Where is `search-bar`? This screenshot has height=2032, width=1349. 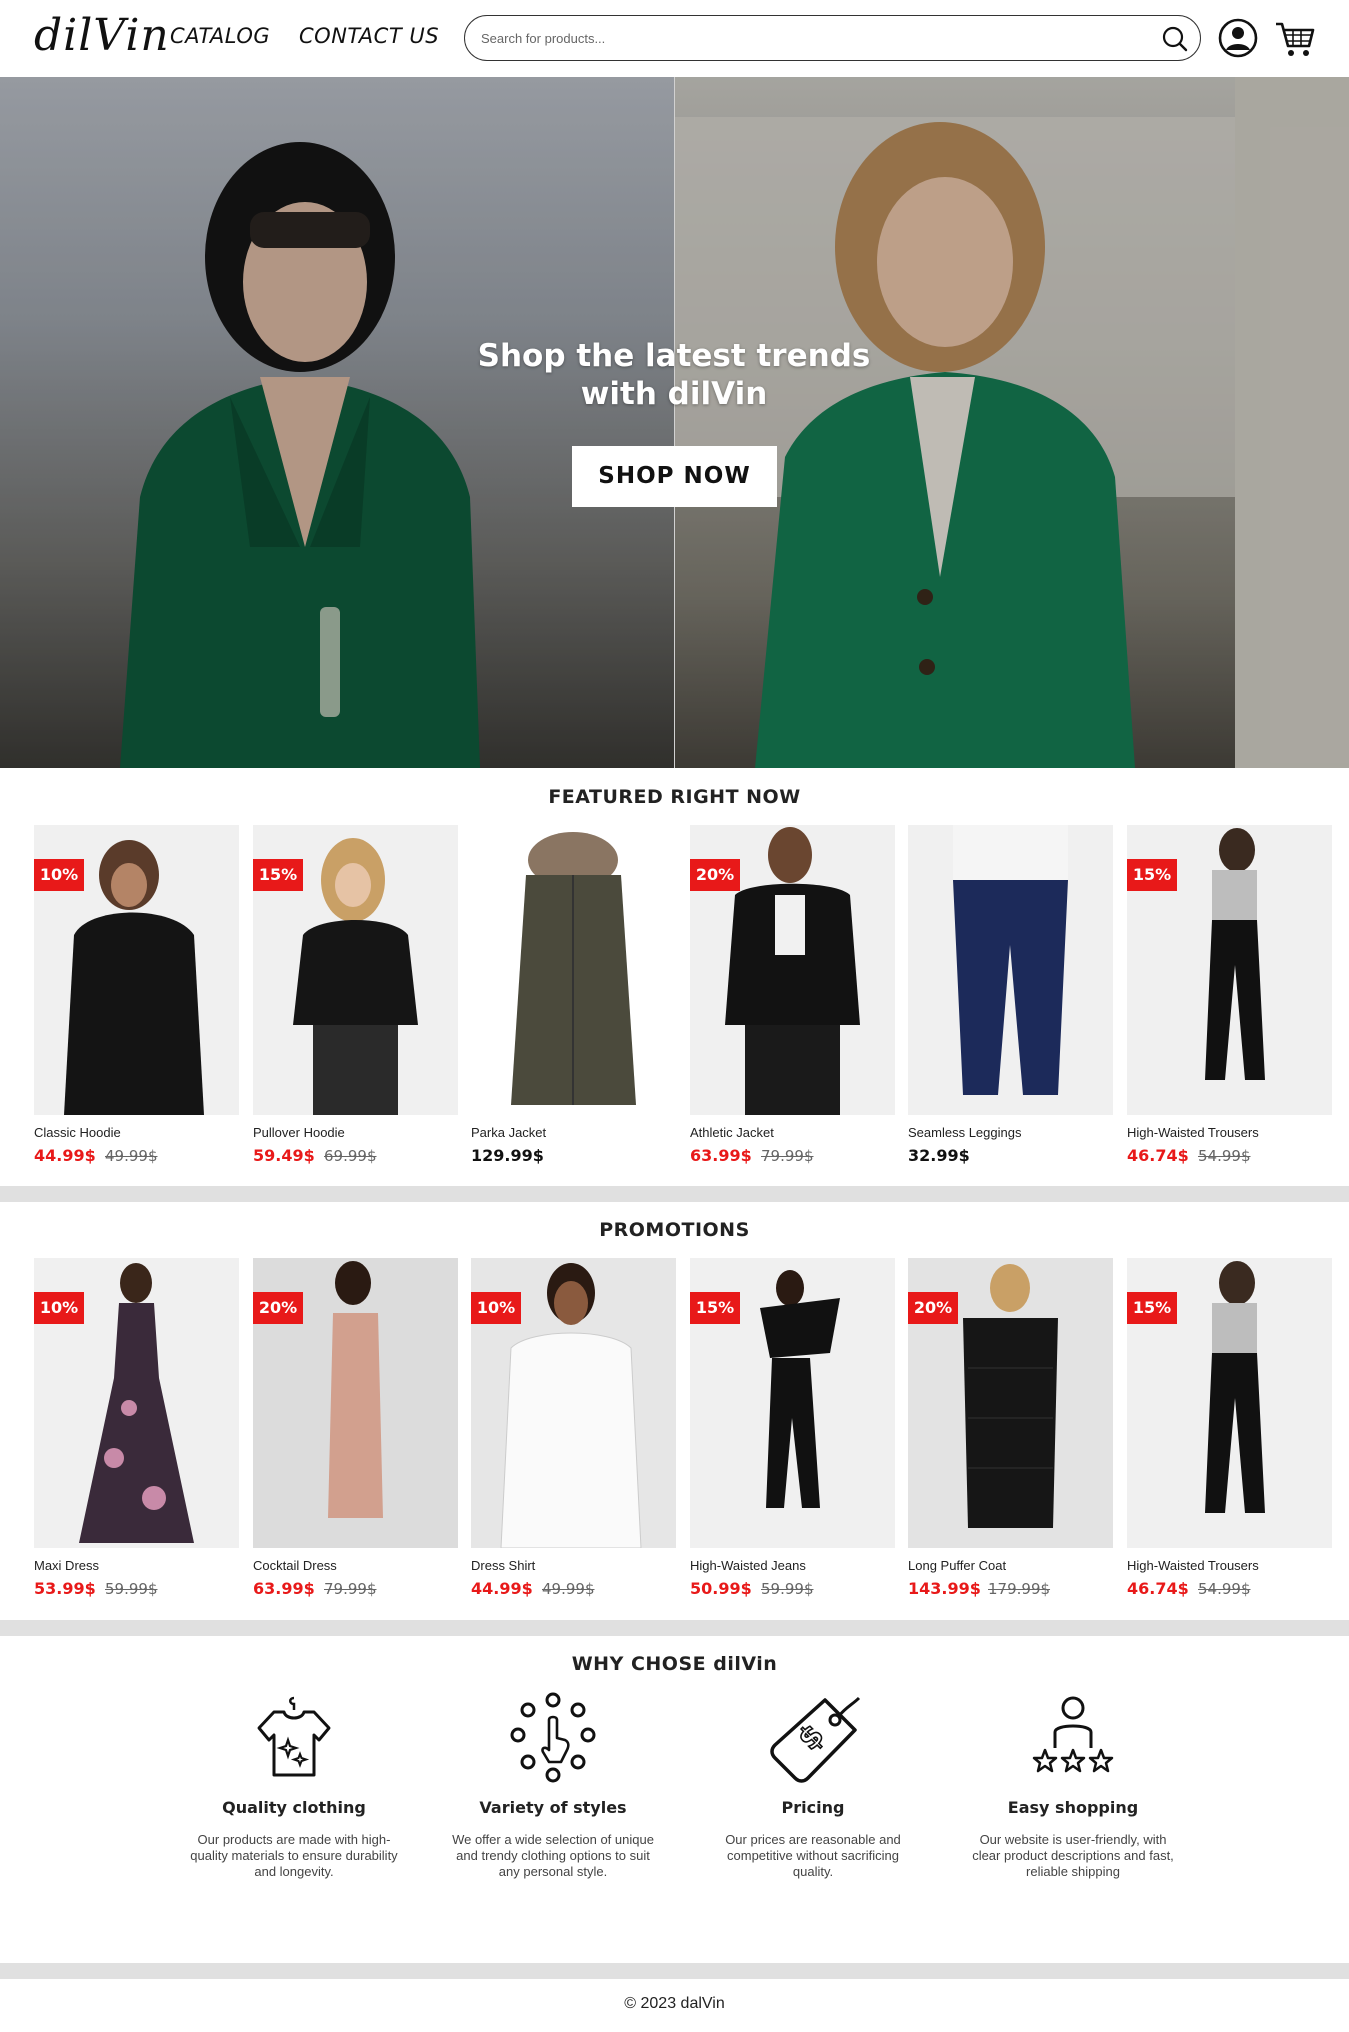 search-bar is located at coordinates (832, 38).